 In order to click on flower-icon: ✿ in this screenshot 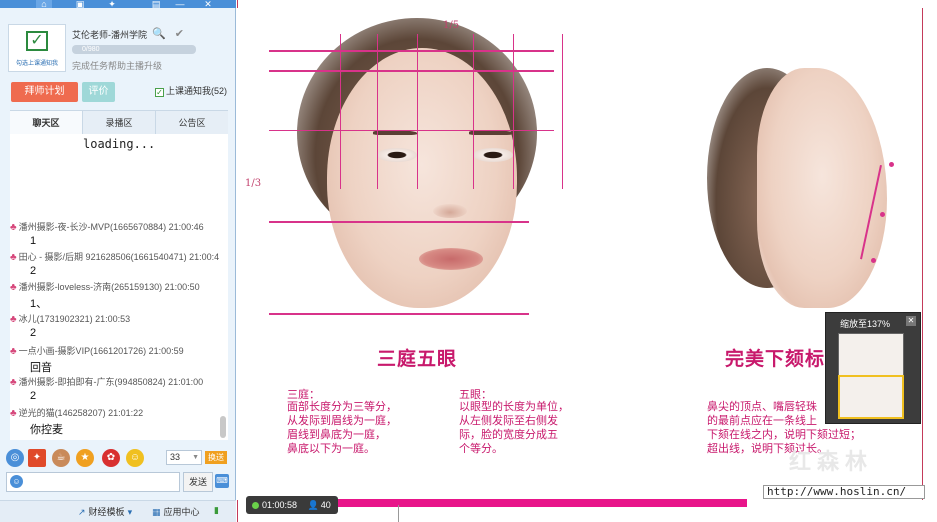, I will do `click(111, 458)`.